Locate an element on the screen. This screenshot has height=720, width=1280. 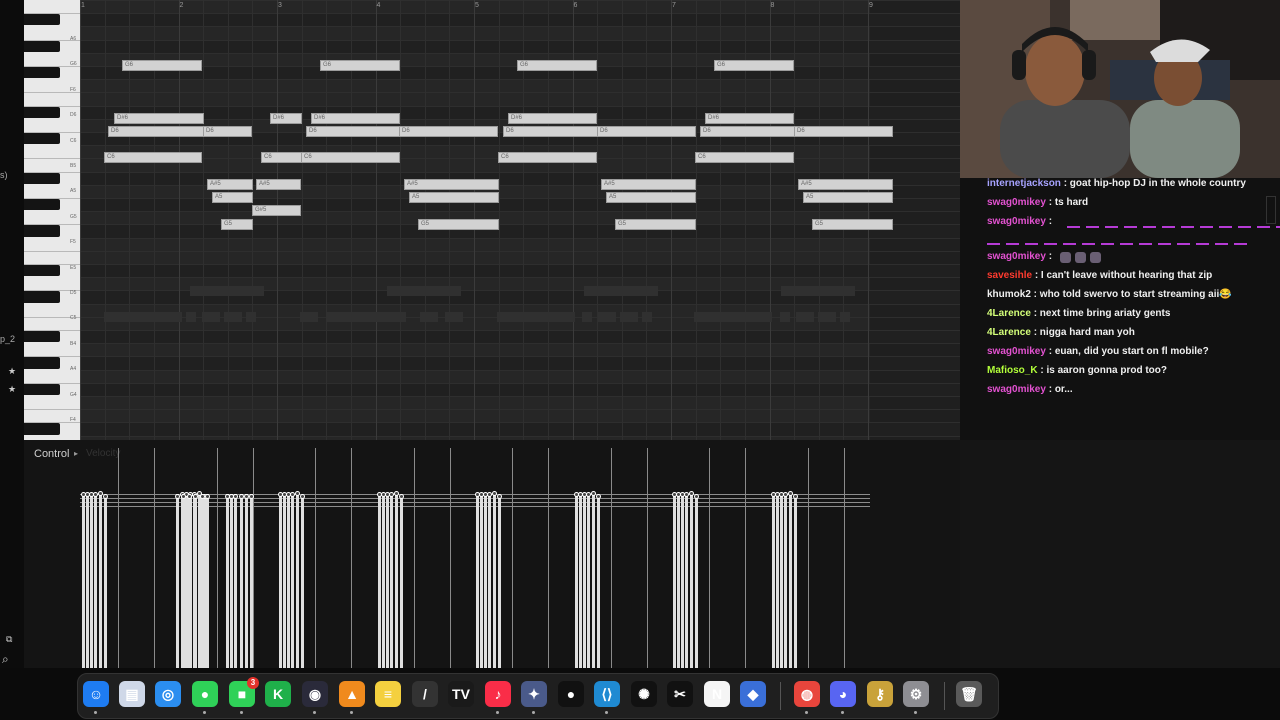
chat-username: internetjackson is located at coordinates (1024, 183).